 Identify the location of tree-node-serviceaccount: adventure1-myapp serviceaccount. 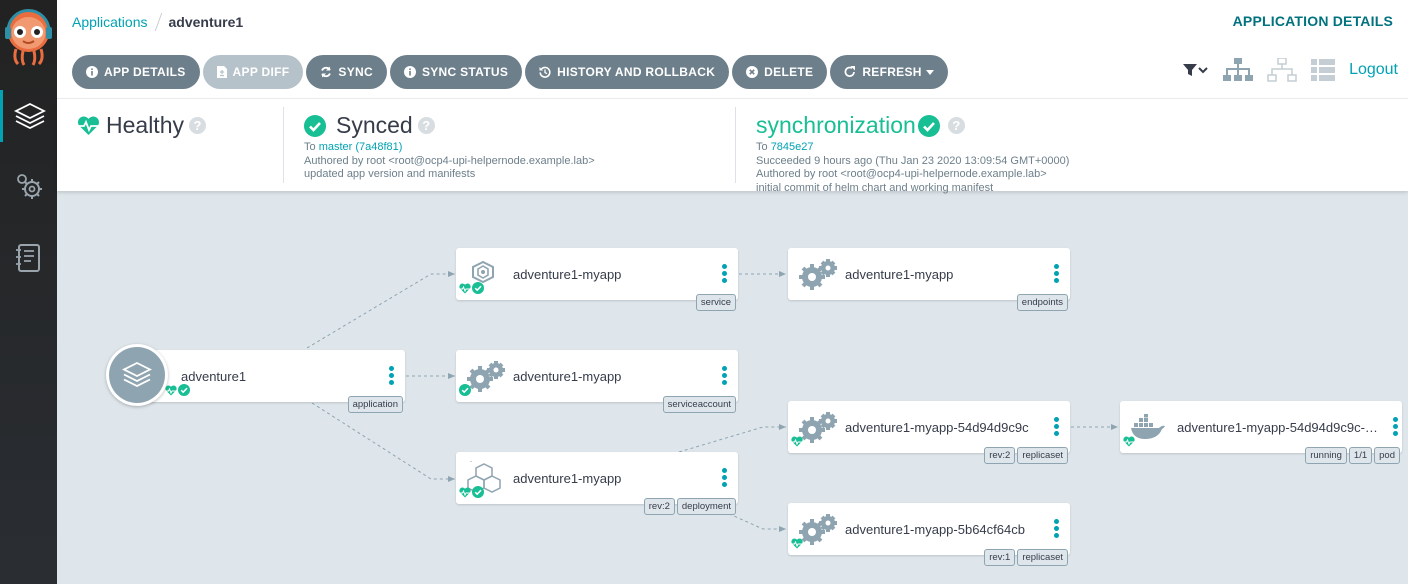
(597, 381).